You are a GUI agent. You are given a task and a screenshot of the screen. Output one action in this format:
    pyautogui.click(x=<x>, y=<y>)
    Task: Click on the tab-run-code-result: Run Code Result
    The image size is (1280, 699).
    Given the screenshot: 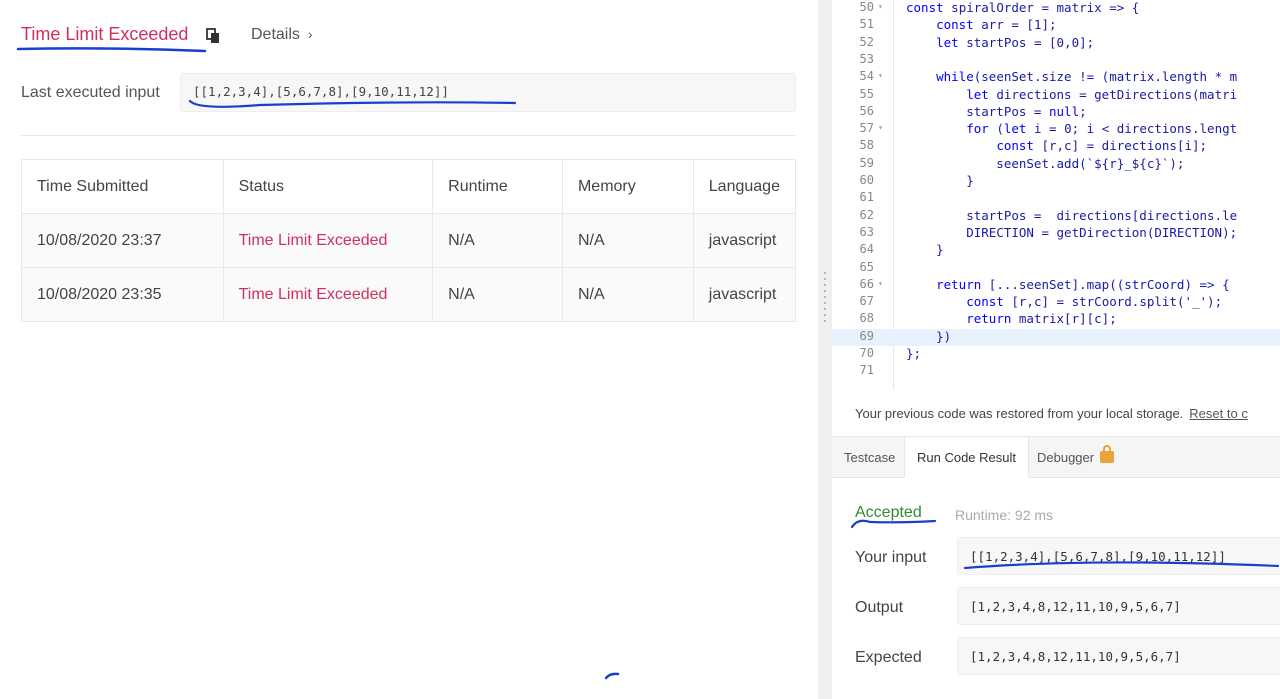 What is the action you would take?
    pyautogui.click(x=966, y=457)
    